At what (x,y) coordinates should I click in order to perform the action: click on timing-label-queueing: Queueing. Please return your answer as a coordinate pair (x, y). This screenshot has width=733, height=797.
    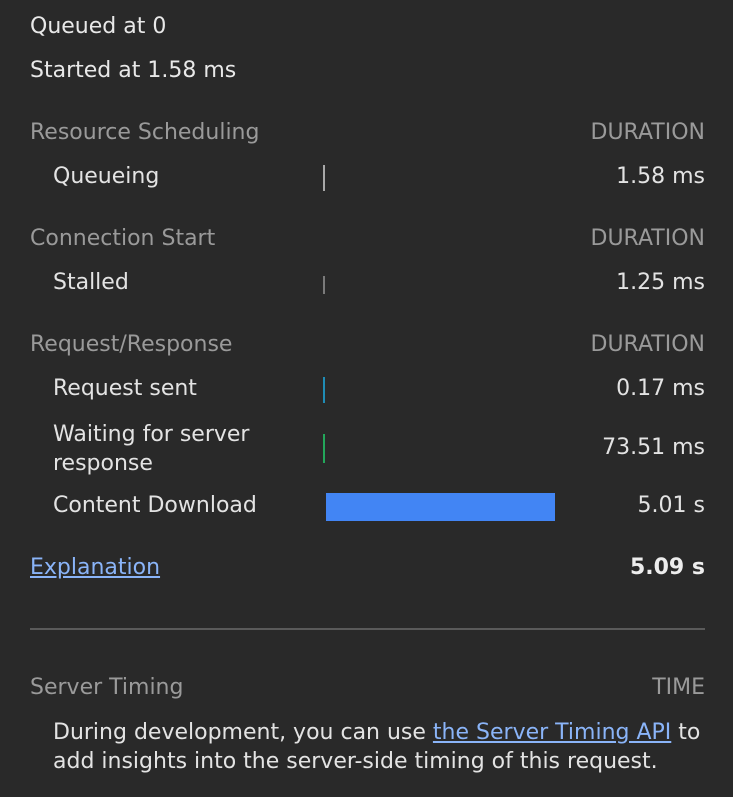
    Looking at the image, I should click on (106, 176).